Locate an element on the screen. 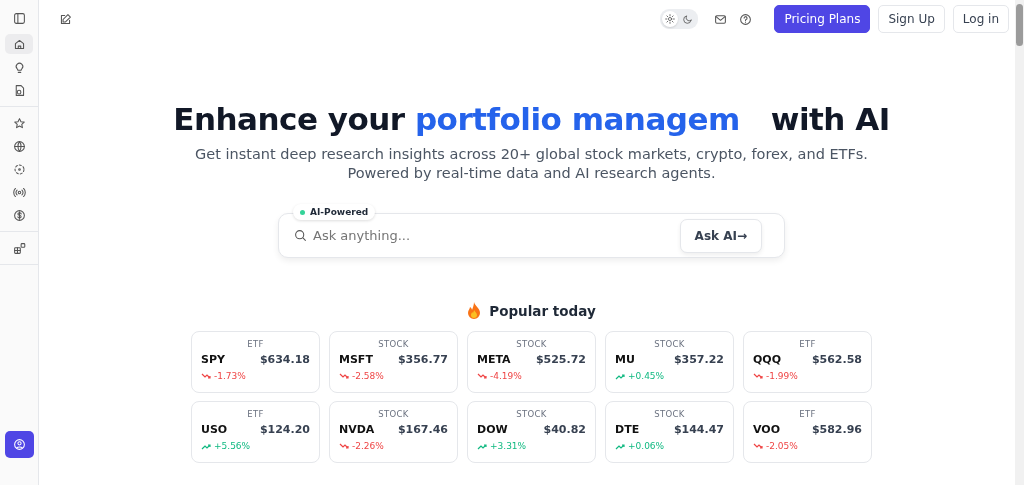  pricing-button: Pricing Plans is located at coordinates (822, 19).